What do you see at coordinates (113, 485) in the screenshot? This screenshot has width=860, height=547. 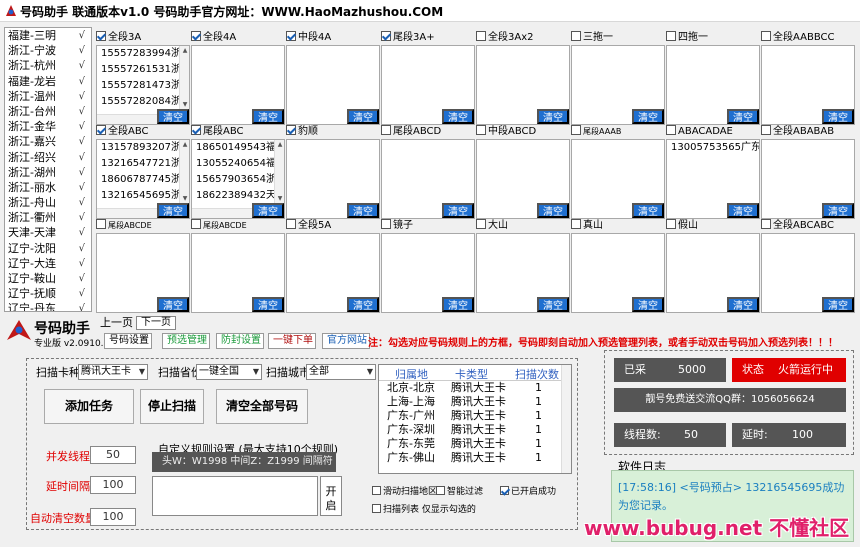 I see `delay-input: 100` at bounding box center [113, 485].